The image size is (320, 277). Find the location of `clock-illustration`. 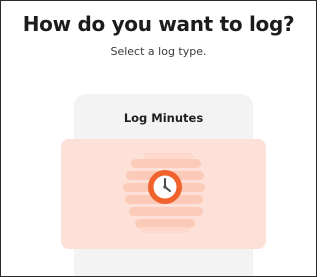

clock-illustration is located at coordinates (164, 193).